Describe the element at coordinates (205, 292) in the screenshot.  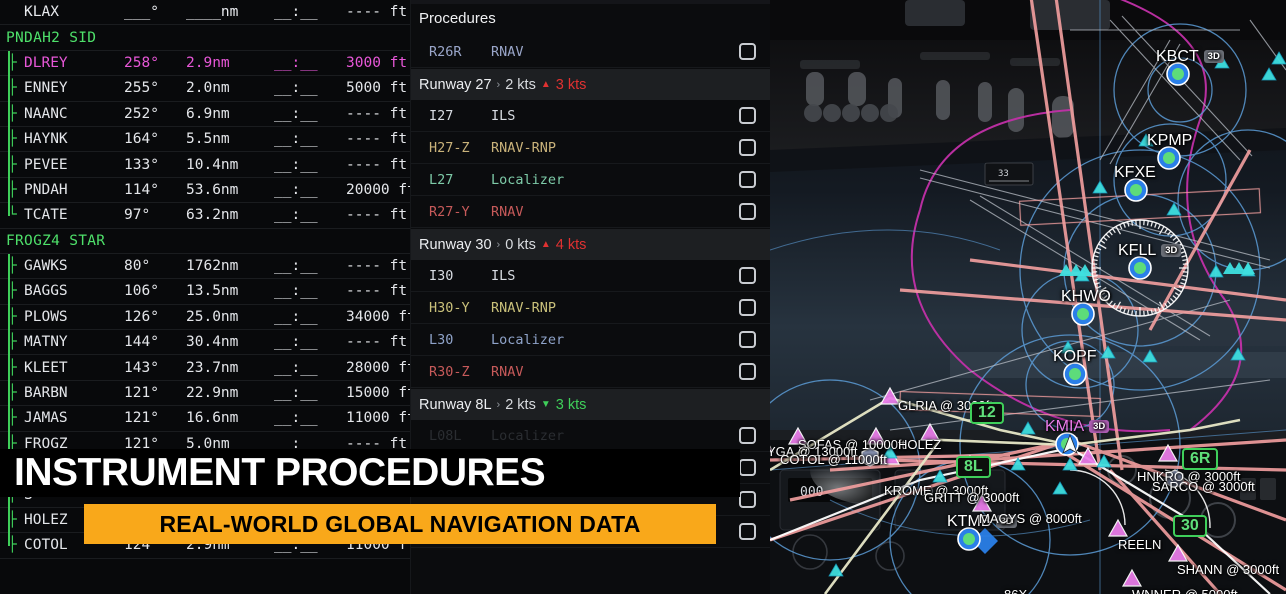
I see `flight-plan-waypoint-row: ├ BAGGS 106° 13.5nm __:__ ---- ft` at that location.